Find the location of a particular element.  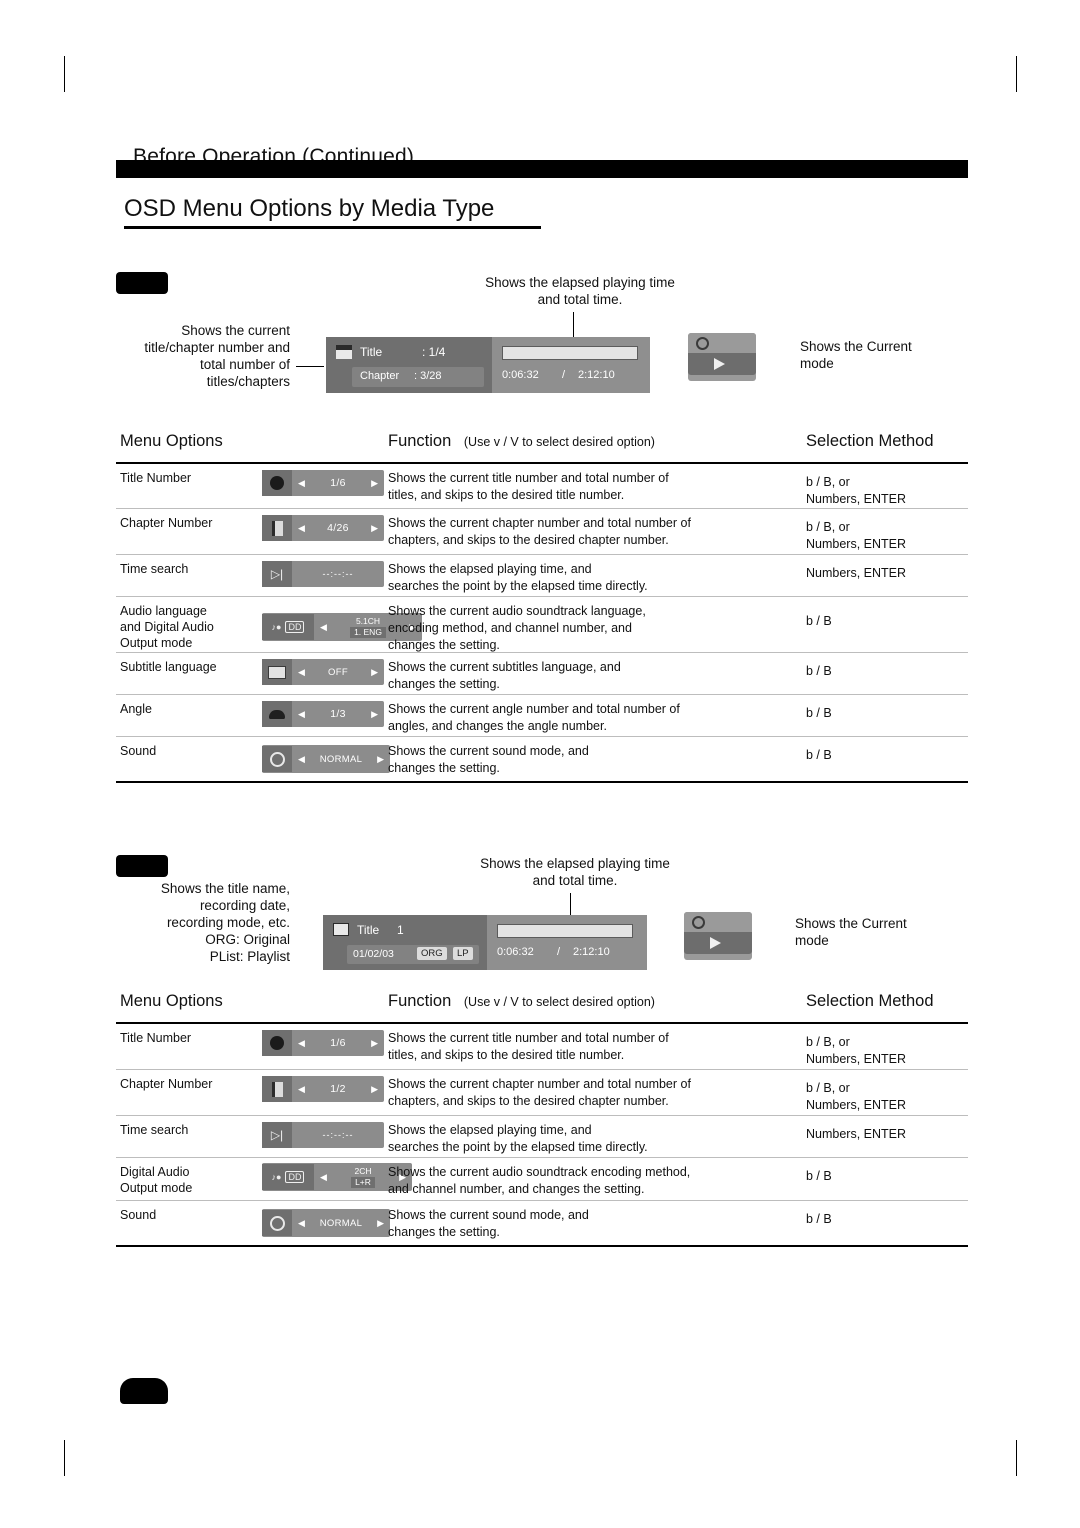

osd-title-label: Title is located at coordinates (368, 930).